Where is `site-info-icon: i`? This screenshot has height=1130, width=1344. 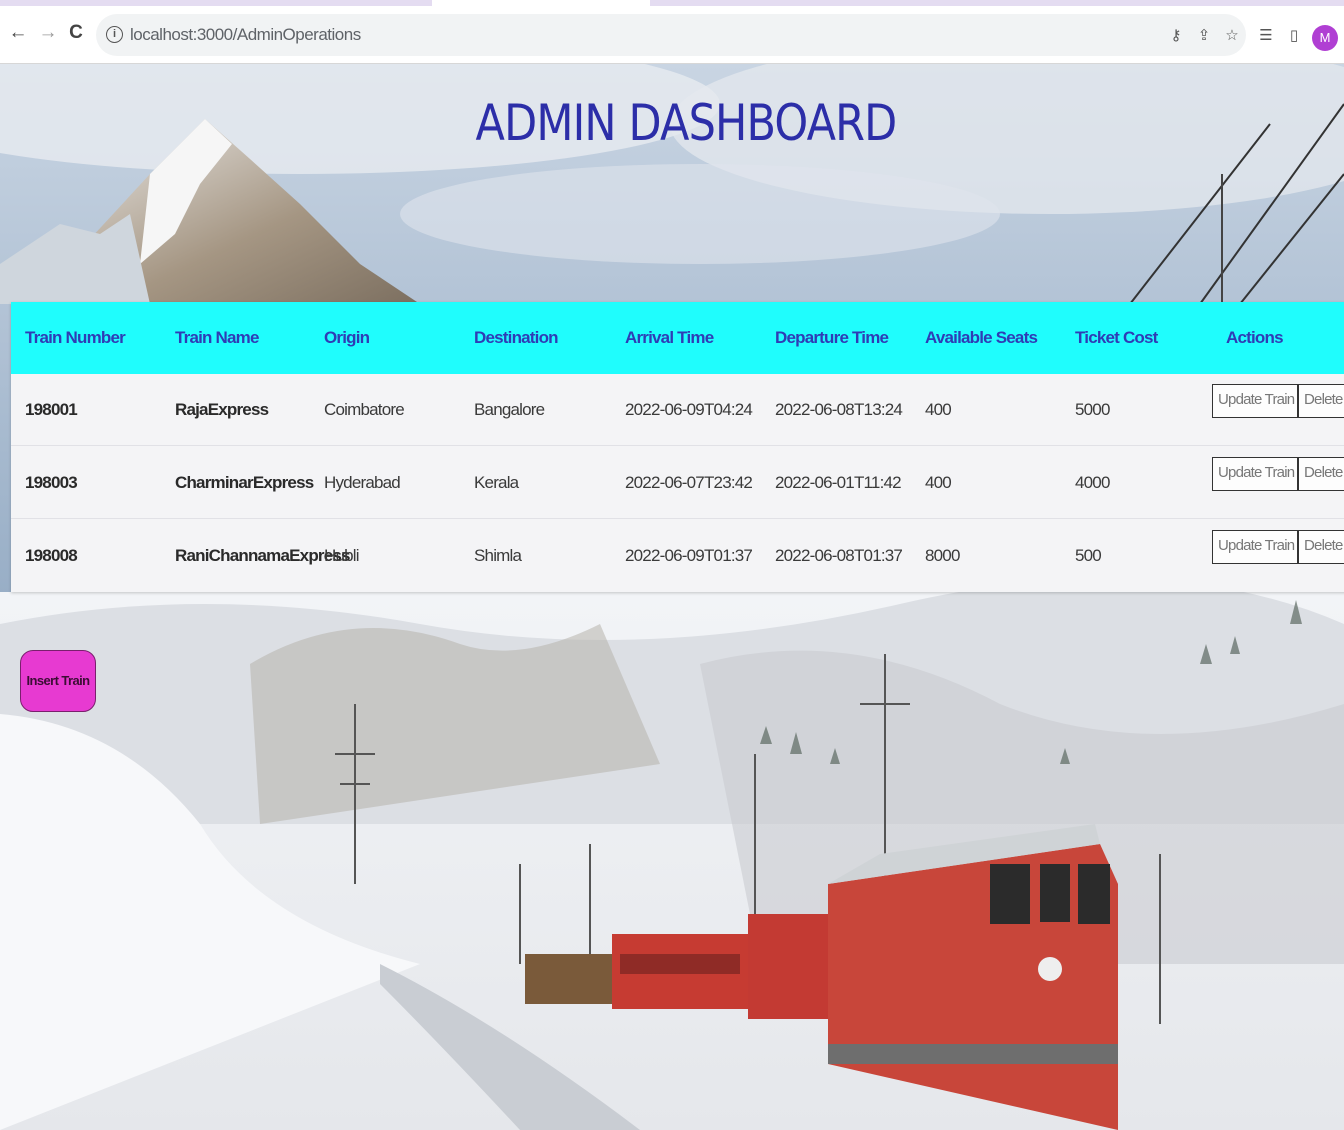
site-info-icon: i is located at coordinates (114, 34).